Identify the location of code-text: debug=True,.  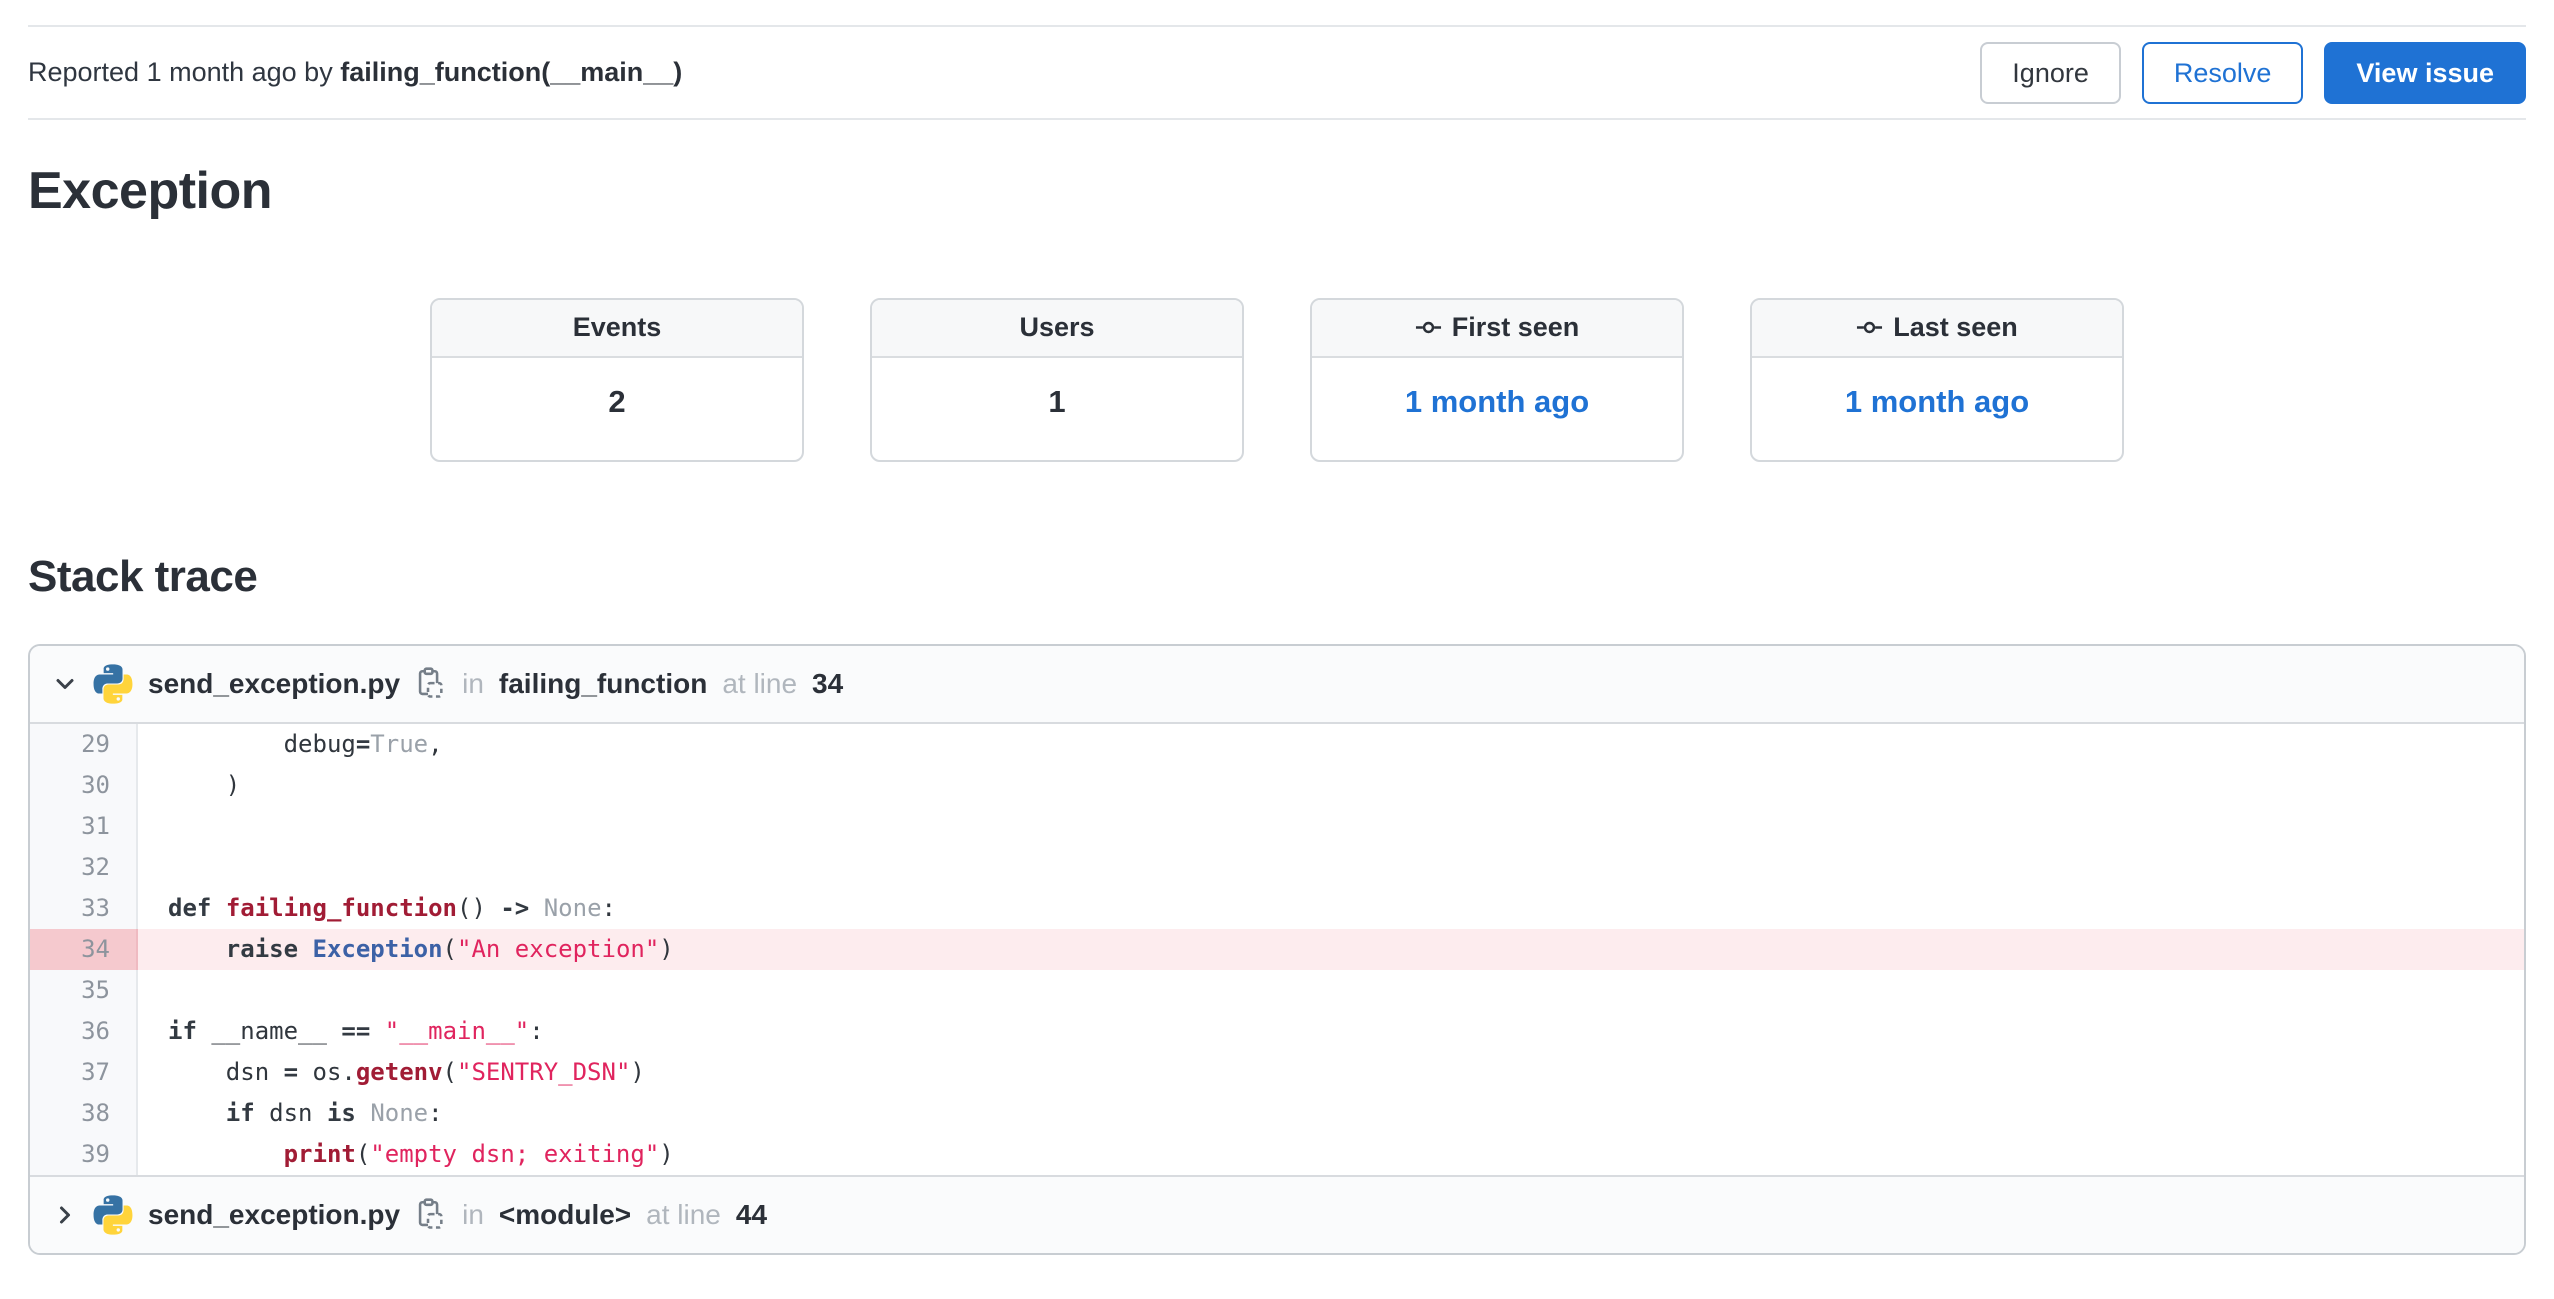
(305, 744).